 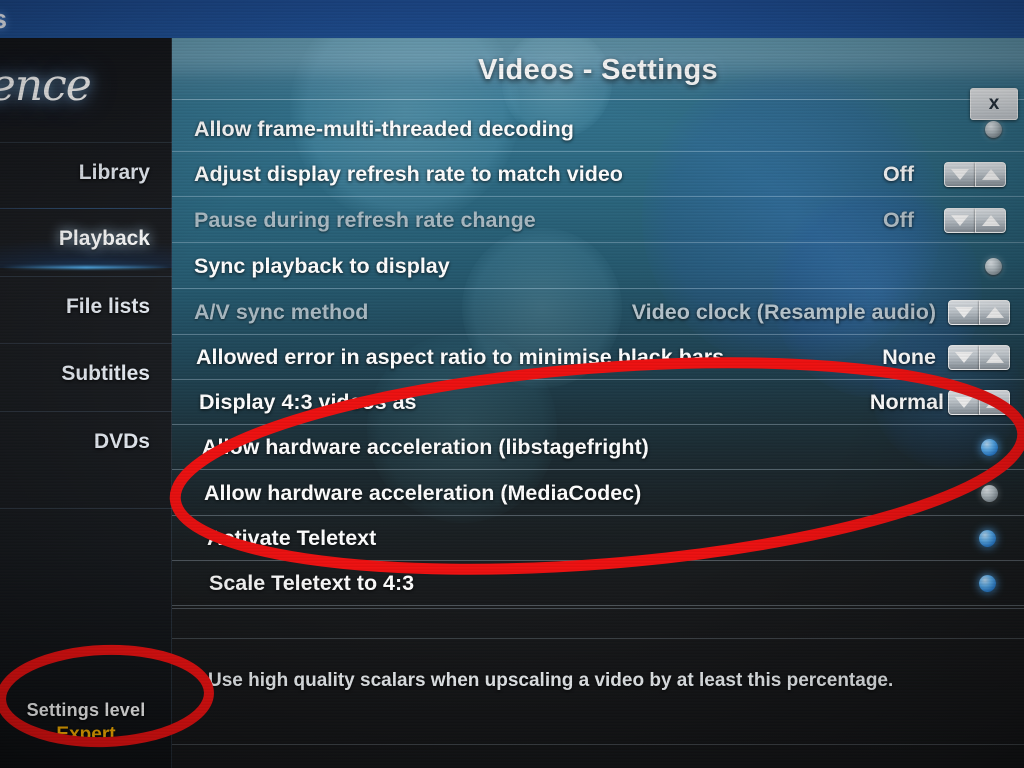 What do you see at coordinates (598, 608) in the screenshot?
I see `list-divider` at bounding box center [598, 608].